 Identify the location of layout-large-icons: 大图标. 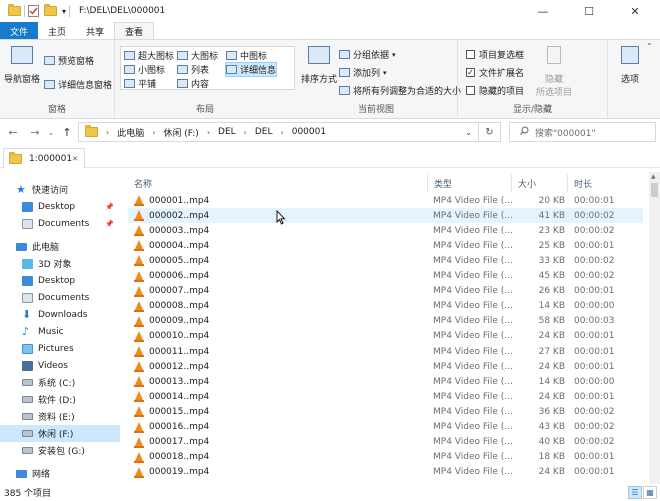
(197, 55).